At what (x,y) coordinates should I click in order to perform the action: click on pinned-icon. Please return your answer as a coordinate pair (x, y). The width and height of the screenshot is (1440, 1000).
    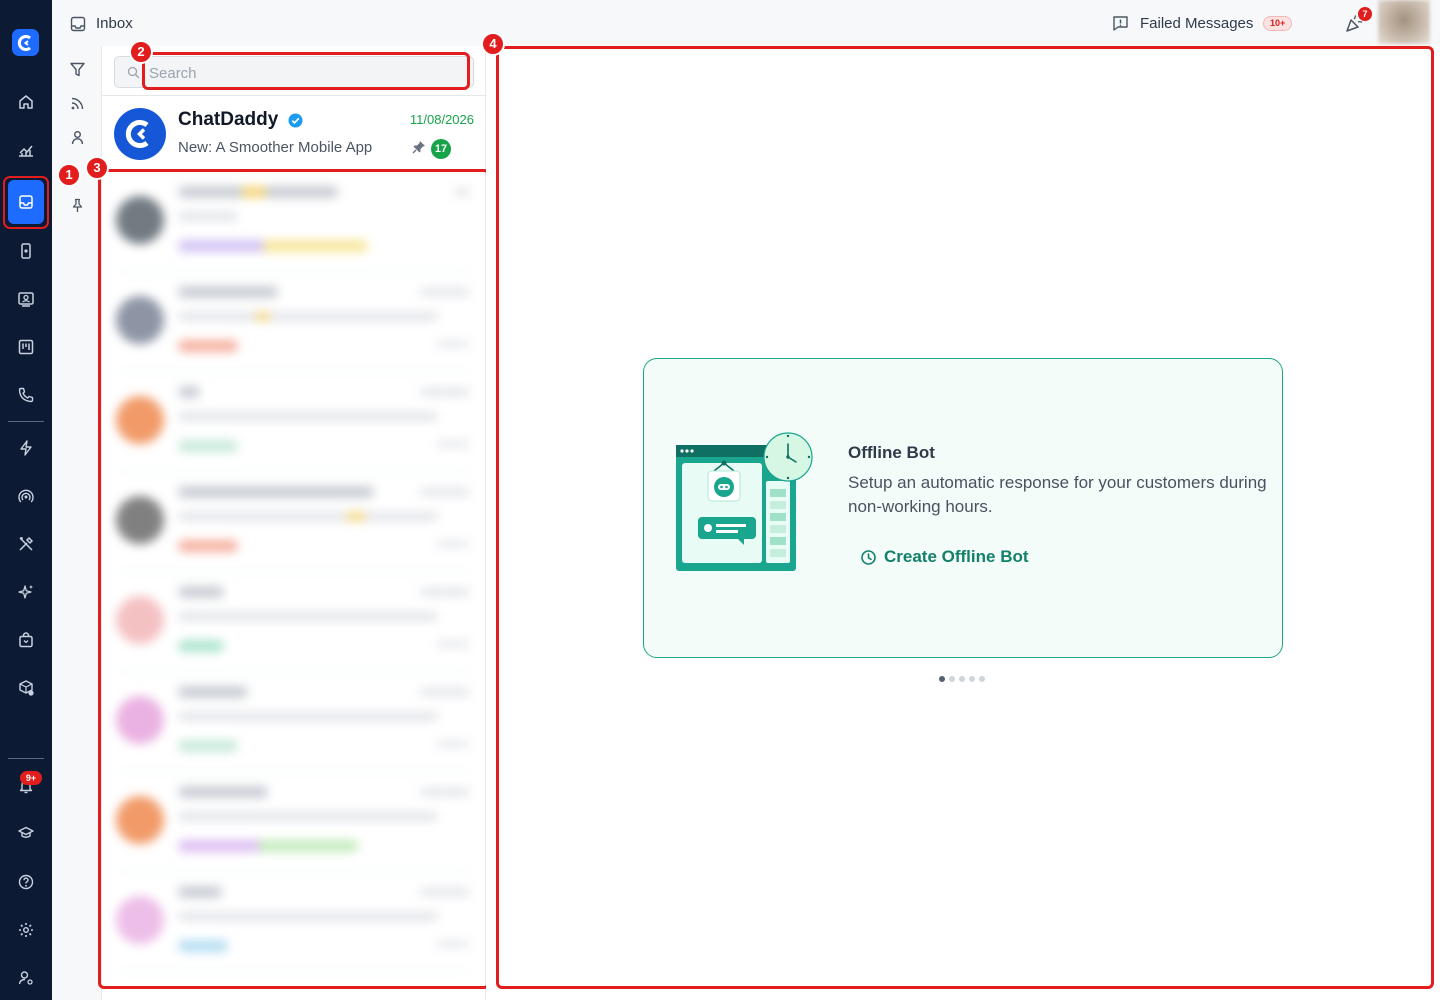
    Looking at the image, I should click on (419, 147).